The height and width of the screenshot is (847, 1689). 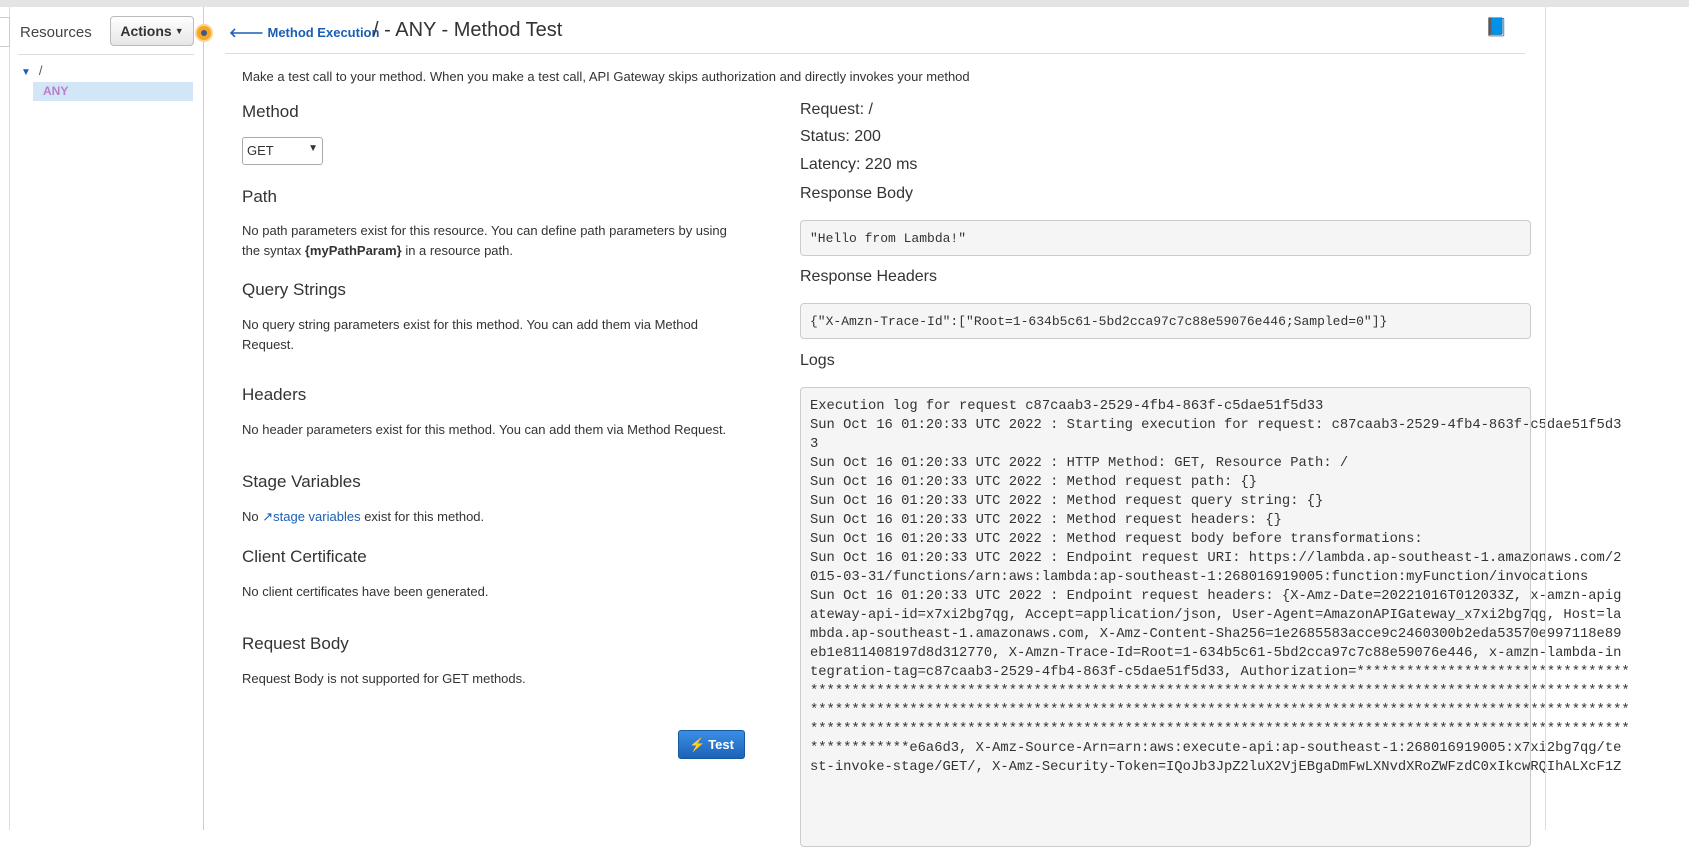 What do you see at coordinates (282, 151) in the screenshot?
I see `method-select: GET ▼` at bounding box center [282, 151].